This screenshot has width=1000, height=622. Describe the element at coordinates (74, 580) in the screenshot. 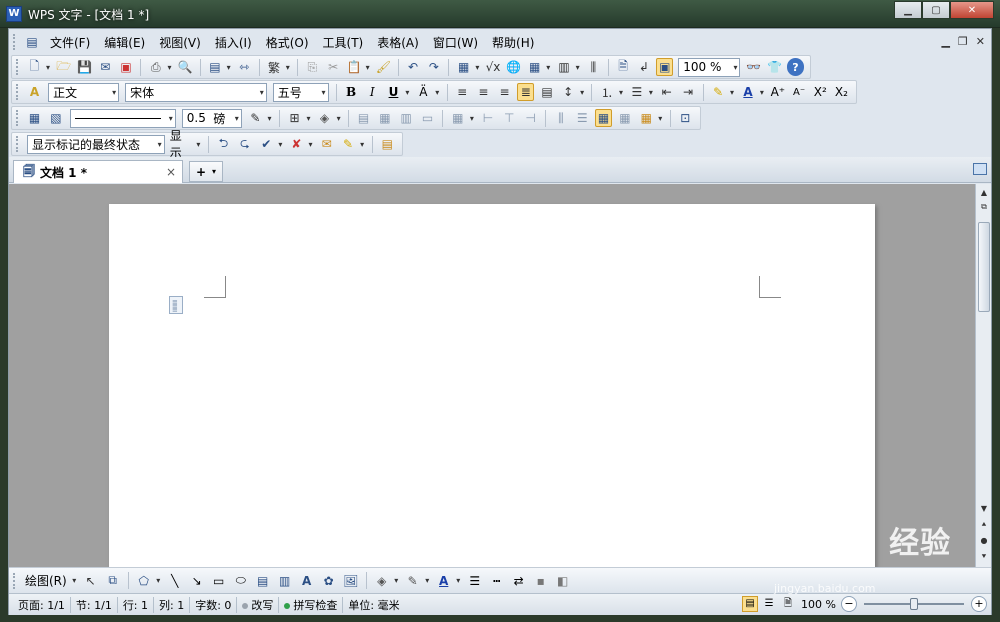

I see `draw-dropdown-icon: ▾` at that location.